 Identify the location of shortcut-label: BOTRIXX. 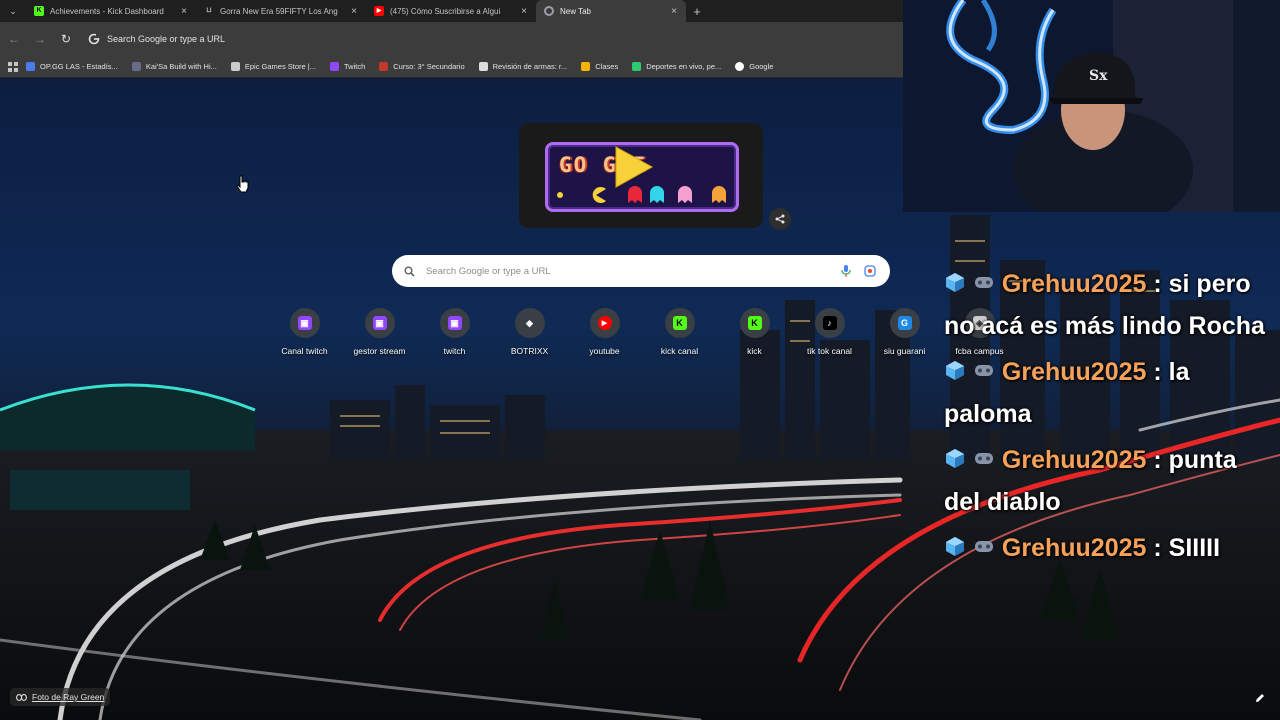
(529, 351).